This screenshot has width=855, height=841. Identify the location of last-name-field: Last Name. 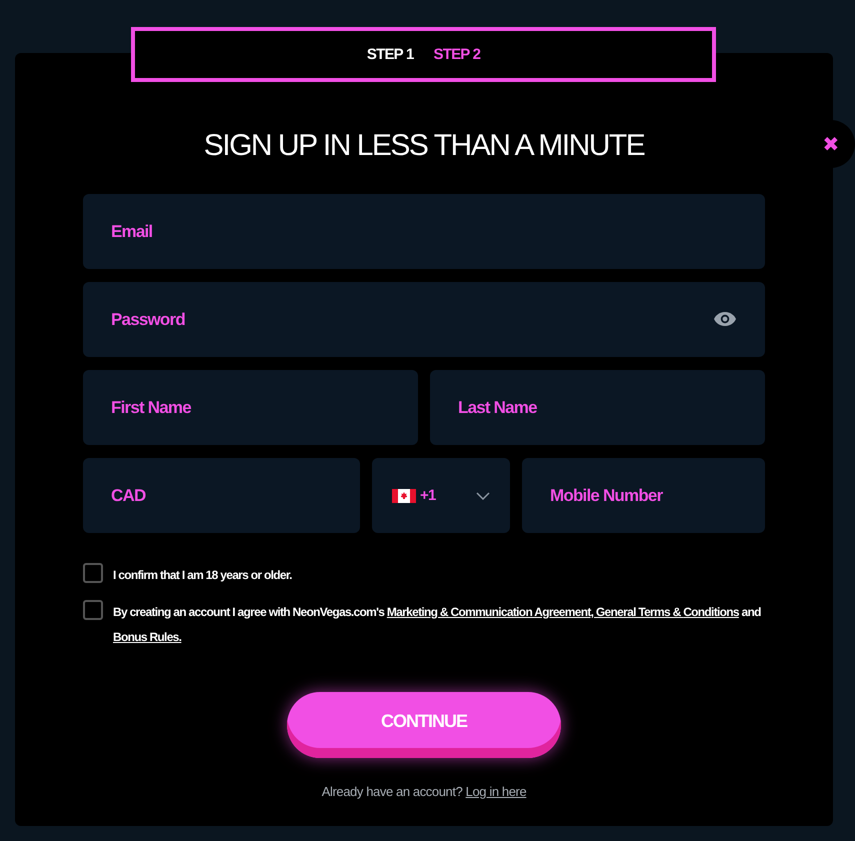
(597, 407).